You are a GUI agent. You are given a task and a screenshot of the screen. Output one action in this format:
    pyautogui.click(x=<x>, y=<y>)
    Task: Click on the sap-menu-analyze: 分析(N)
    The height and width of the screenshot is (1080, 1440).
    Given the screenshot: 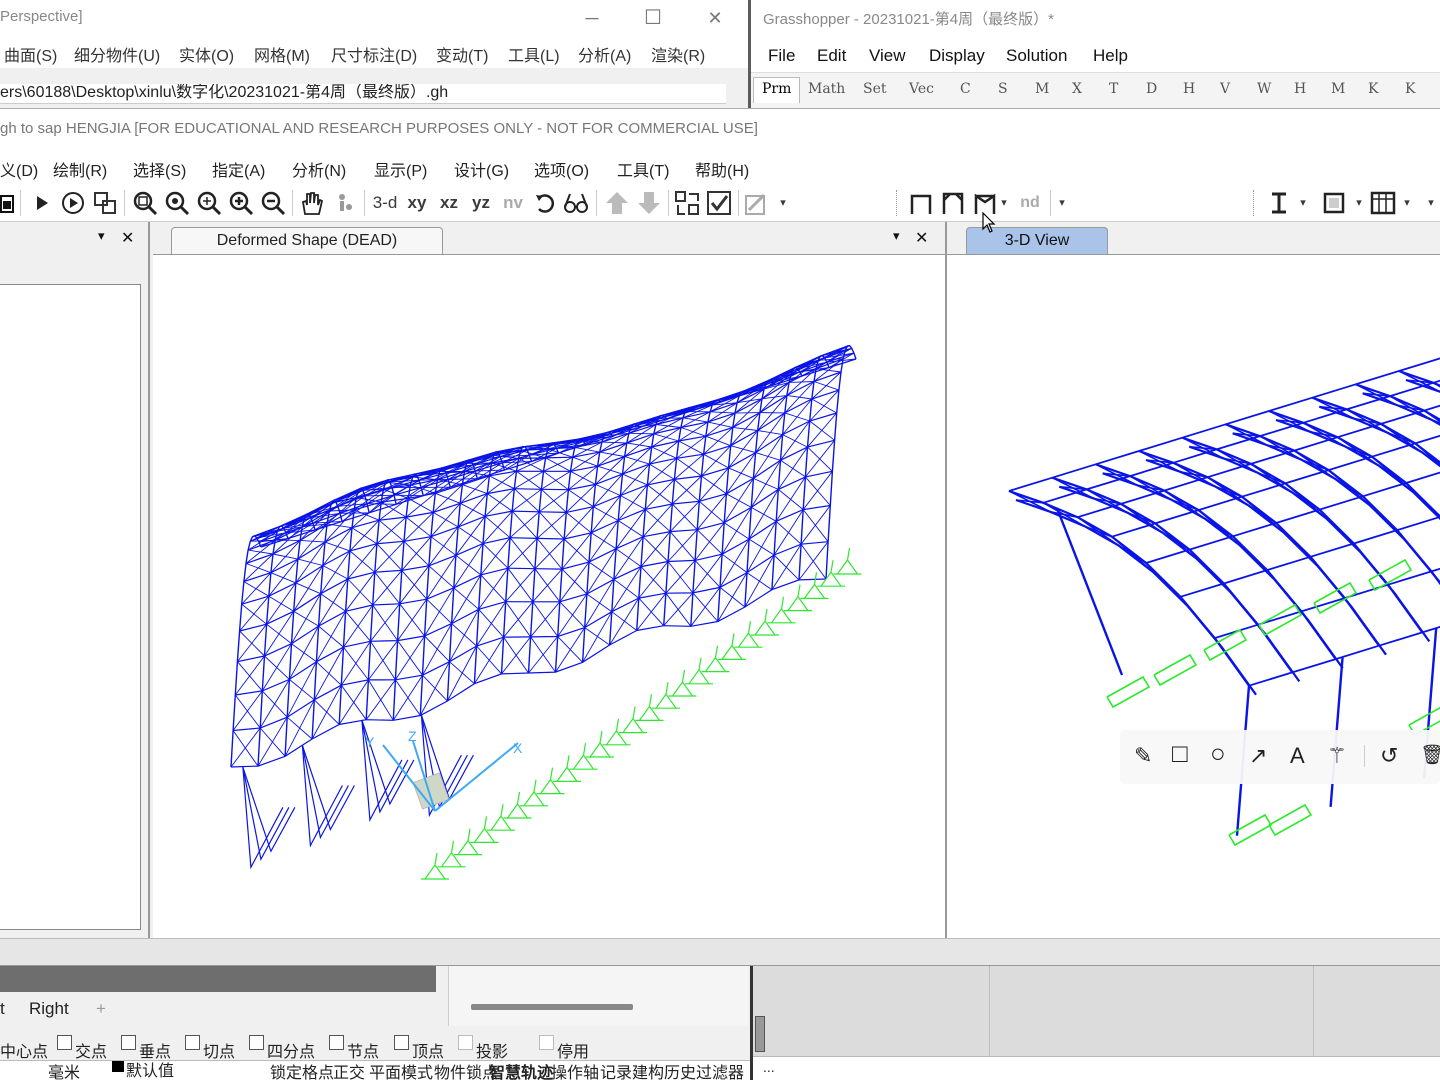 What is the action you would take?
    pyautogui.click(x=319, y=169)
    